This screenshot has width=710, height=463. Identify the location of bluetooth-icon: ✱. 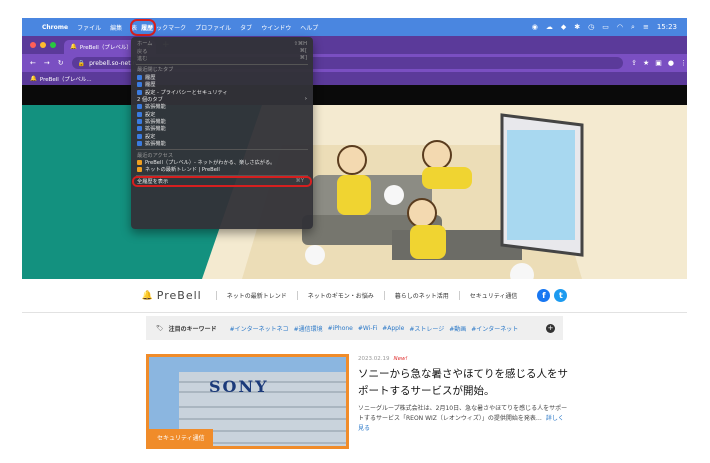
(577, 27).